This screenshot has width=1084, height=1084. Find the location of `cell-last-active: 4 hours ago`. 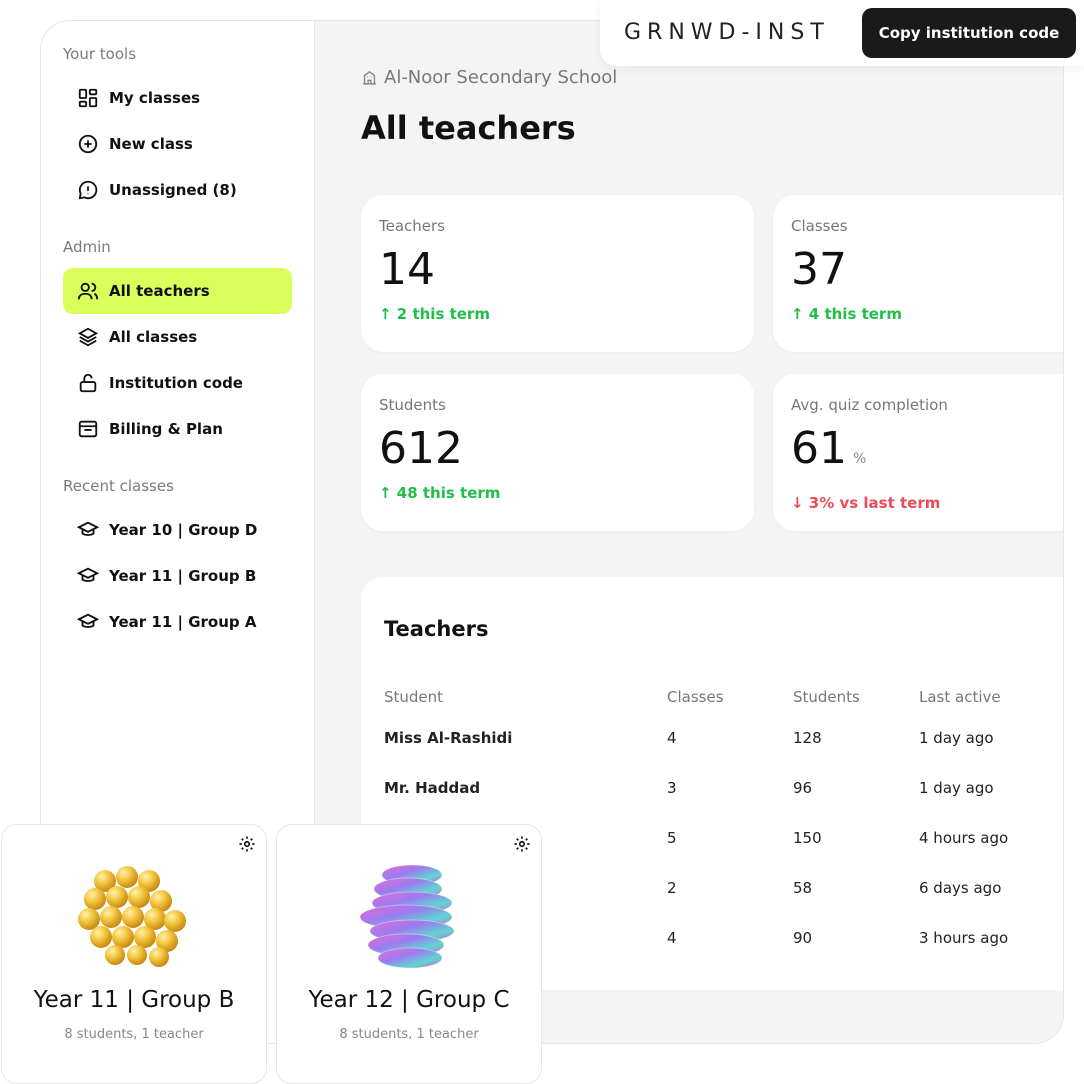

cell-last-active: 4 hours ago is located at coordinates (964, 838).